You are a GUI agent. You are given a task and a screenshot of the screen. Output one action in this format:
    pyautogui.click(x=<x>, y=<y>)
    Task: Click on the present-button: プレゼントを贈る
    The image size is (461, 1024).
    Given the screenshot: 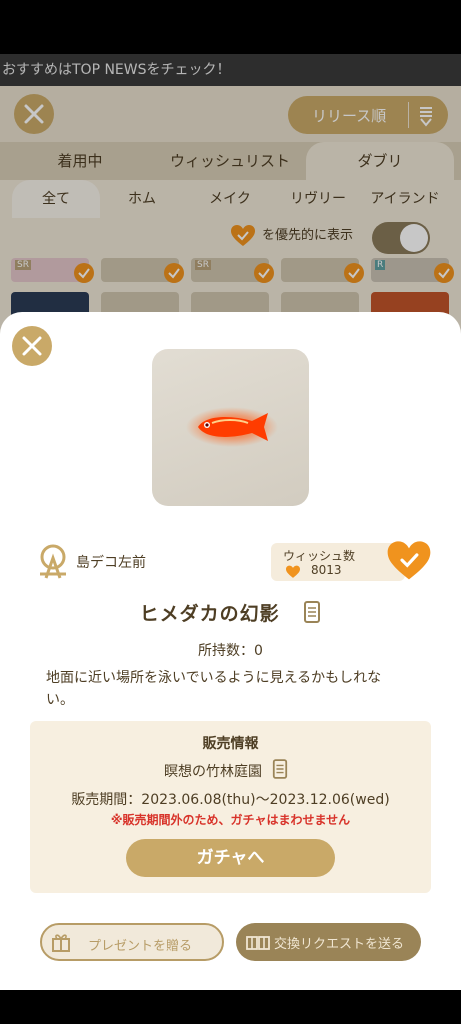 What is the action you would take?
    pyautogui.click(x=132, y=942)
    